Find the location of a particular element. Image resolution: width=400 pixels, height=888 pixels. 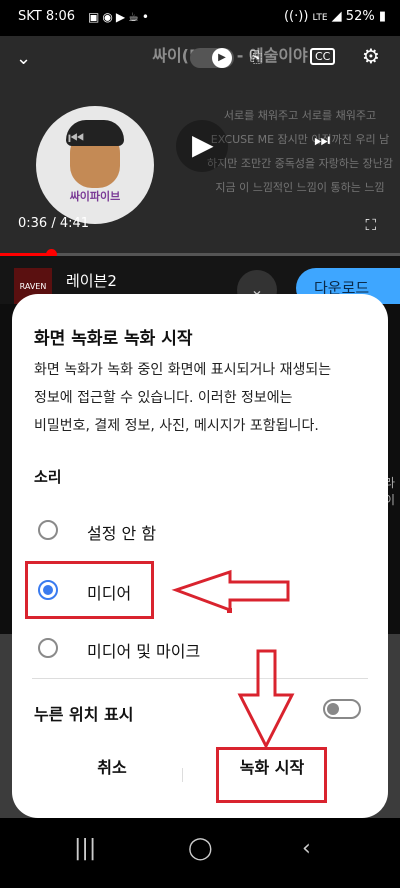

left-arrow-annotation is located at coordinates (230, 591).